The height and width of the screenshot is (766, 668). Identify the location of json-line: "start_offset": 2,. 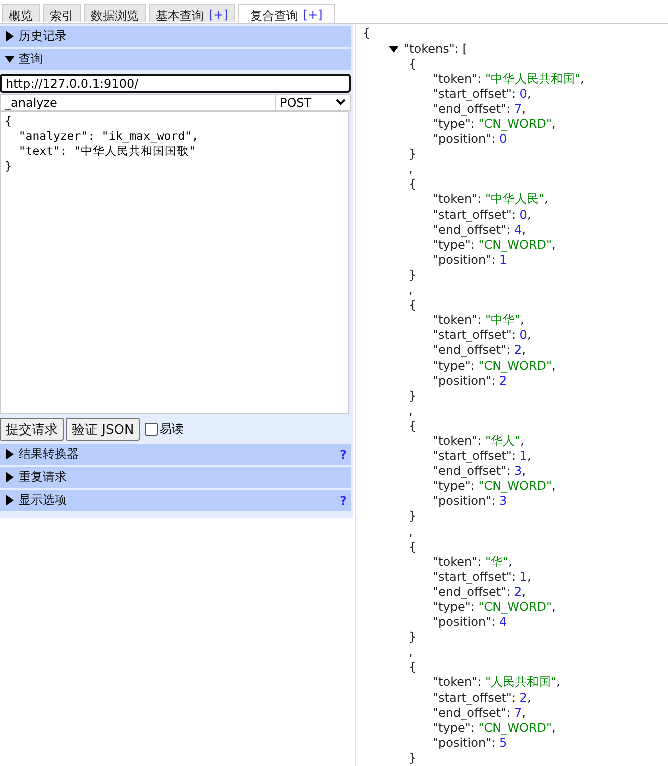
(482, 698).